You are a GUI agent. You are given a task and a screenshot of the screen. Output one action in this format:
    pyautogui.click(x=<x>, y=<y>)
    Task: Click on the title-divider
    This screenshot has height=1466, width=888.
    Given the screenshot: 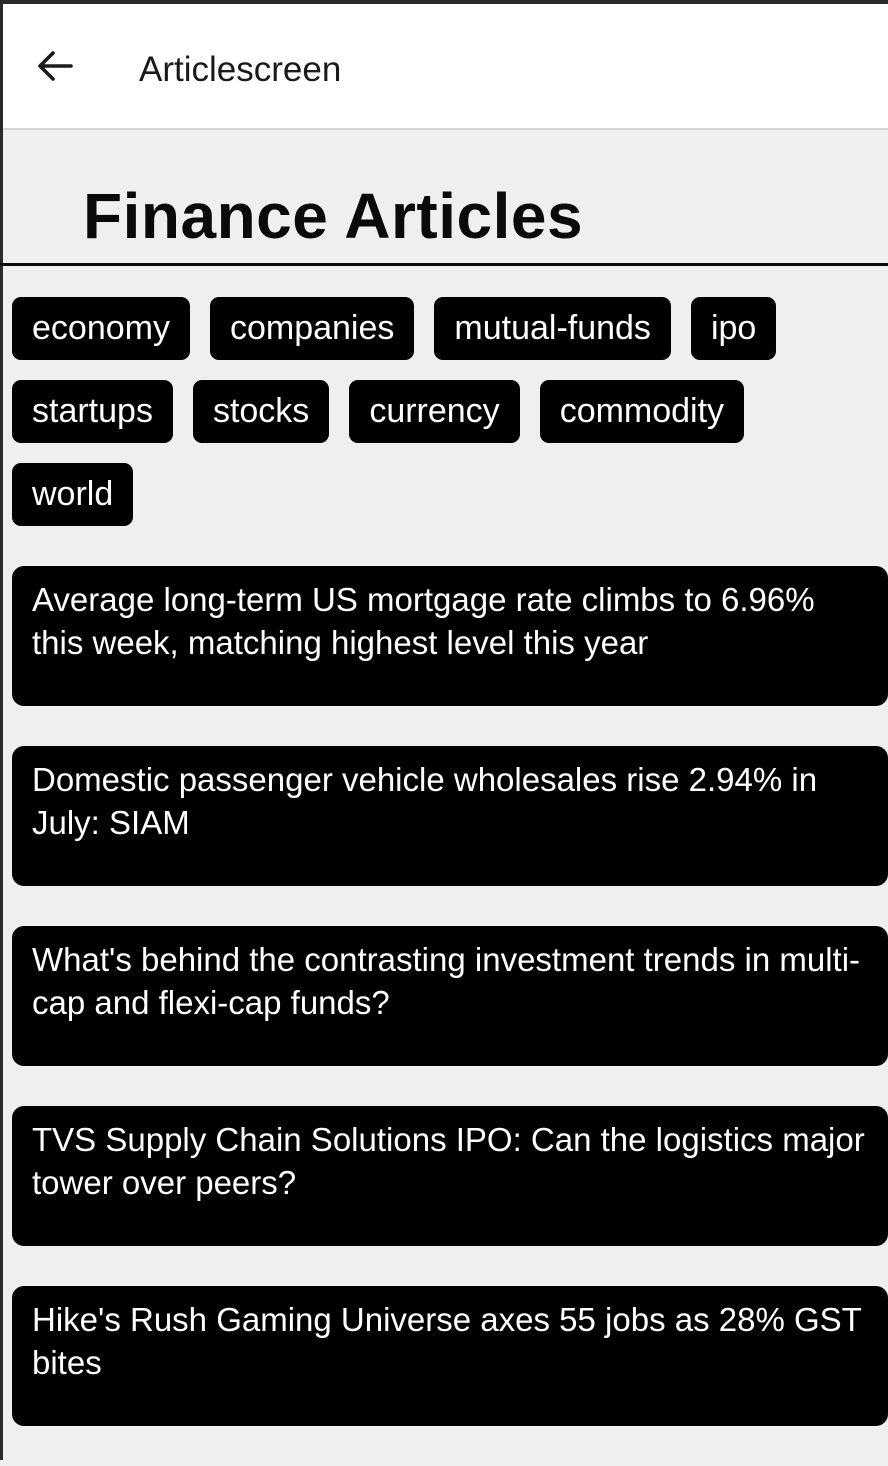 What is the action you would take?
    pyautogui.click(x=444, y=264)
    